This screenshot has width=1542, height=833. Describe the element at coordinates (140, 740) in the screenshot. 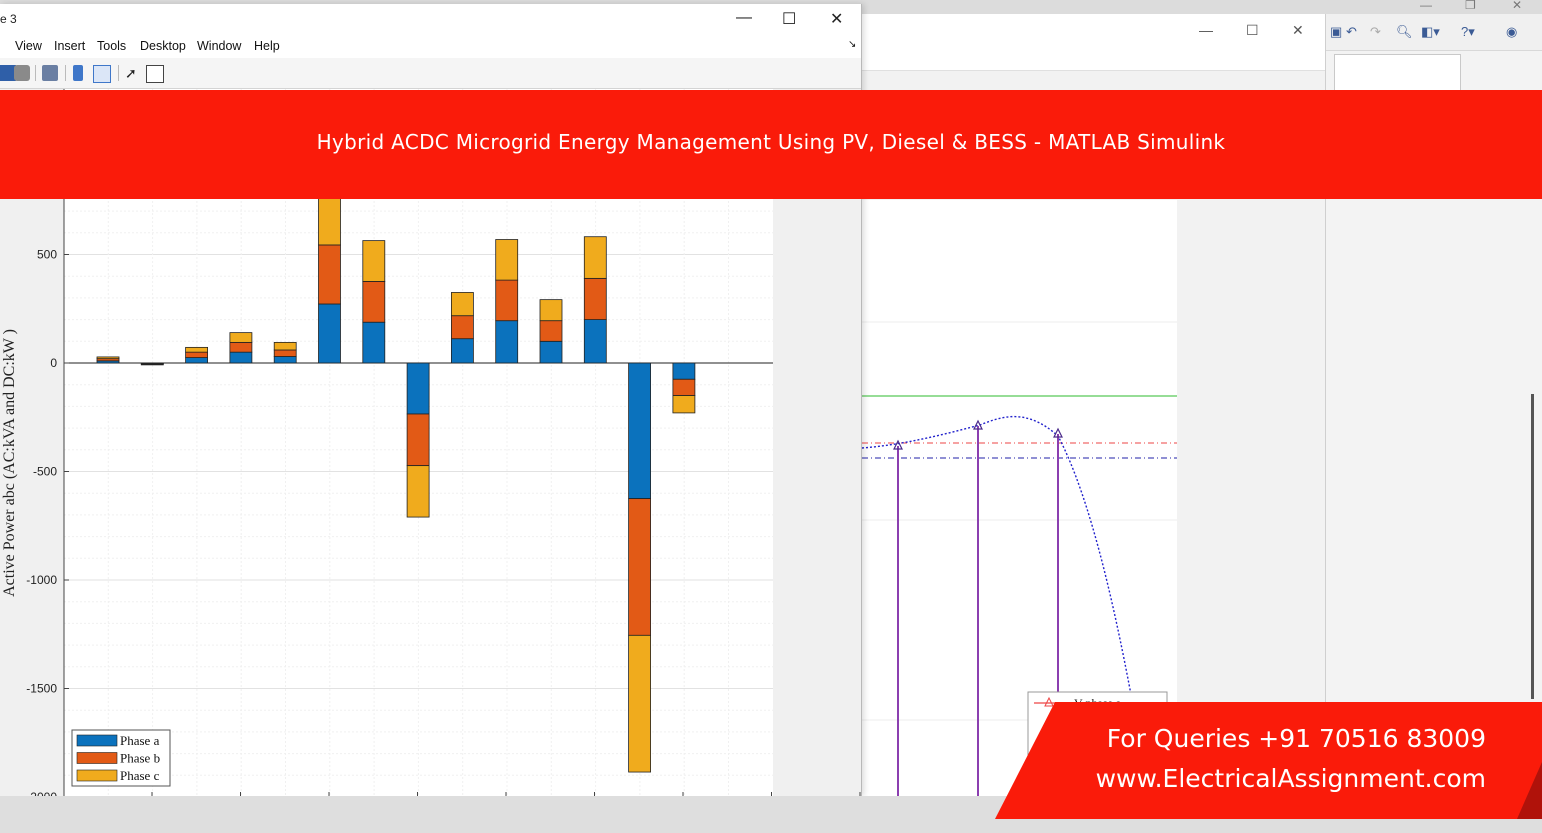

I see `legend-label: Phase a` at that location.